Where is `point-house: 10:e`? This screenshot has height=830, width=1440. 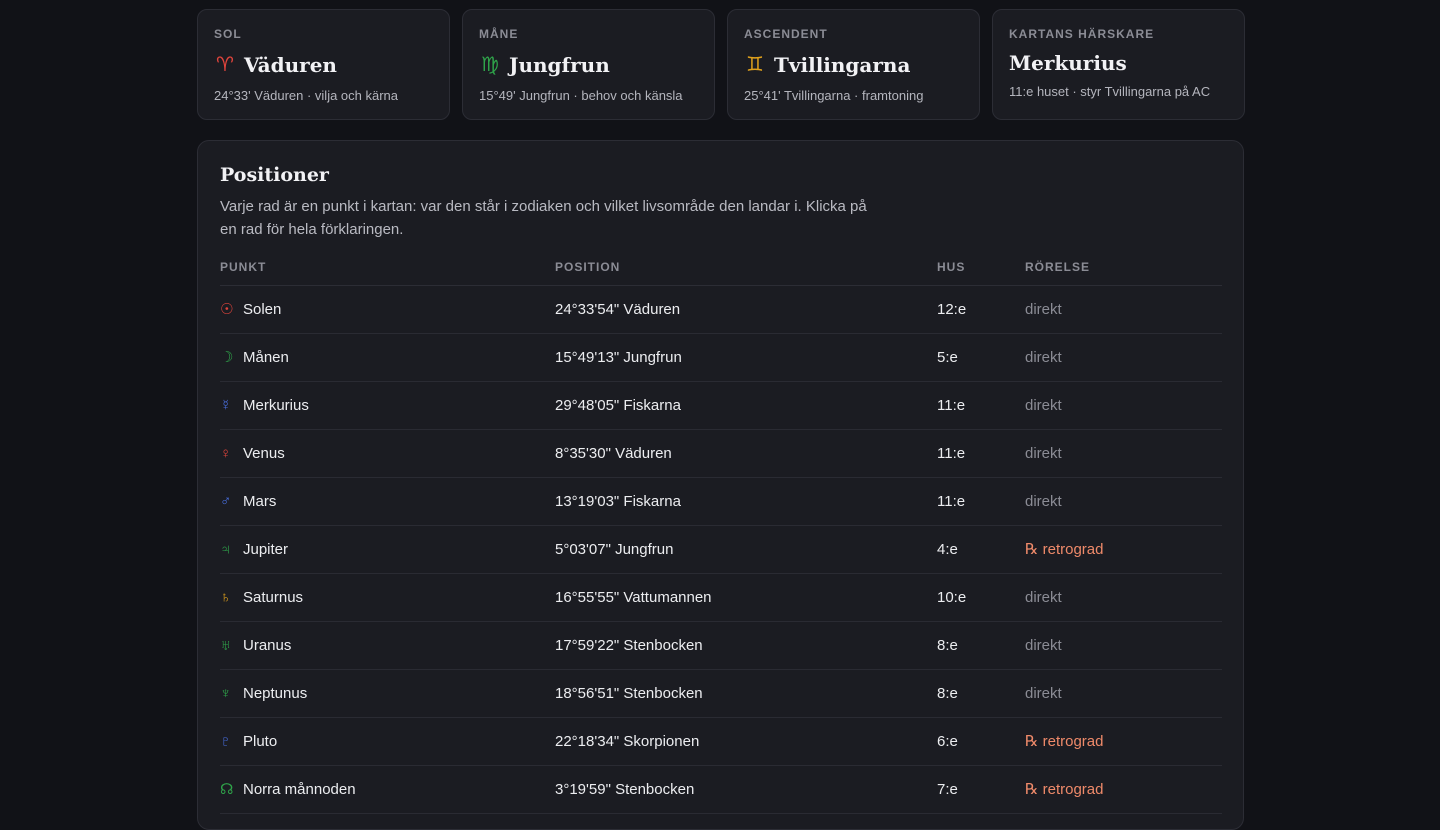 point-house: 10:e is located at coordinates (981, 597).